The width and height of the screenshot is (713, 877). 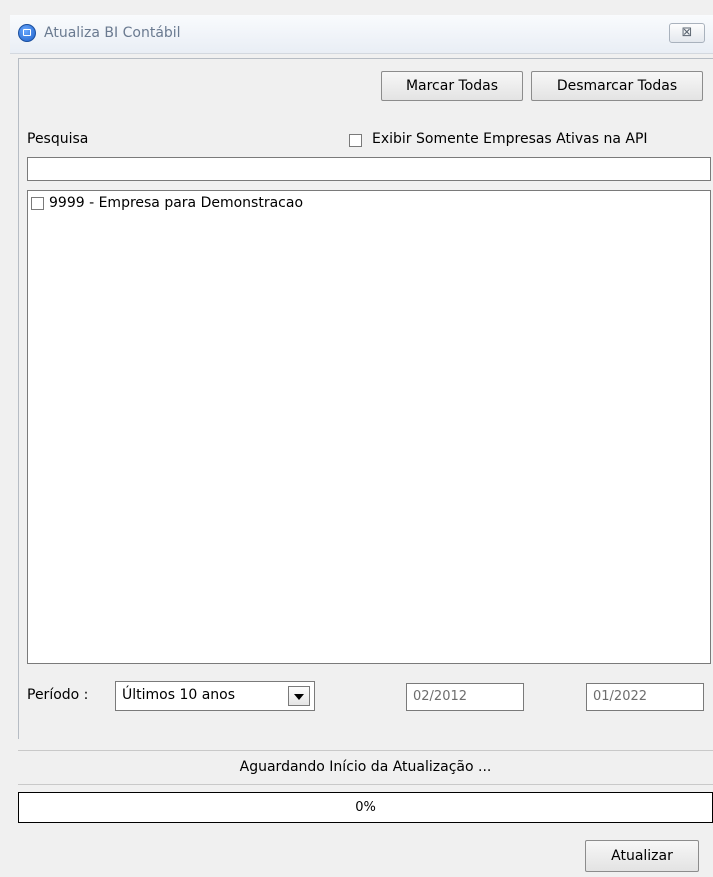 What do you see at coordinates (176, 203) in the screenshot?
I see `company-label: 9999 - Empresa para Demonstracao` at bounding box center [176, 203].